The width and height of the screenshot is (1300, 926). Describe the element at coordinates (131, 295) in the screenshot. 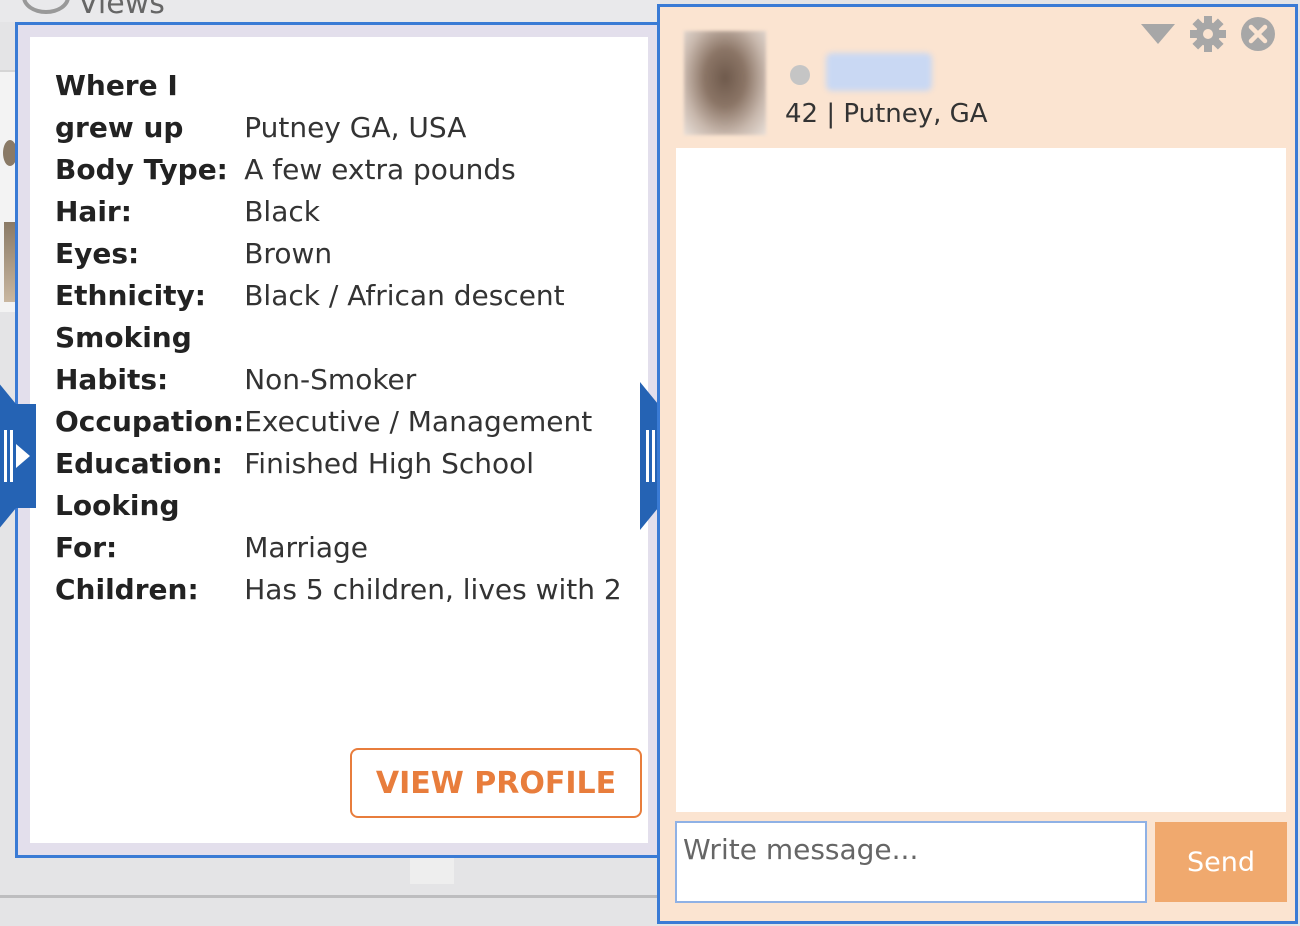

I see `detail-label: Ethnicity:` at that location.